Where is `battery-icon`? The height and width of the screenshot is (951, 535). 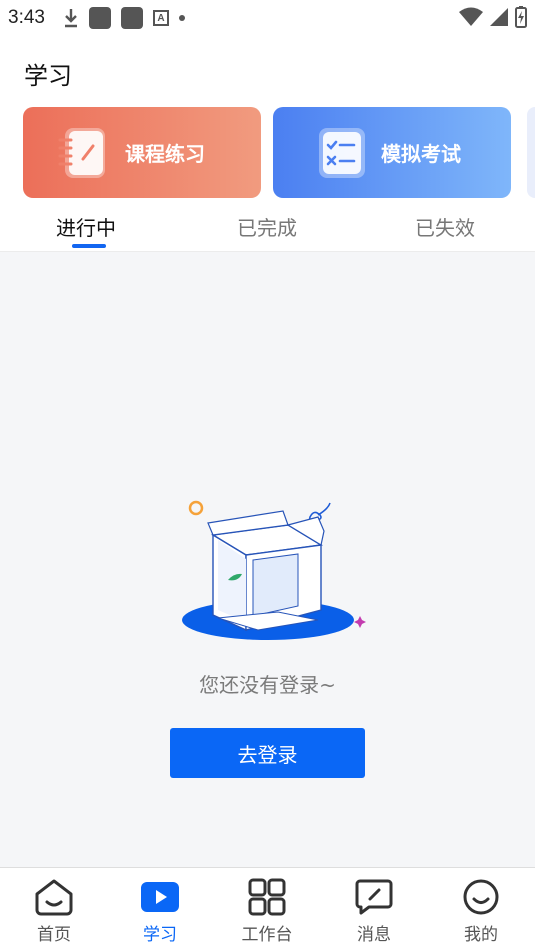 battery-icon is located at coordinates (521, 17).